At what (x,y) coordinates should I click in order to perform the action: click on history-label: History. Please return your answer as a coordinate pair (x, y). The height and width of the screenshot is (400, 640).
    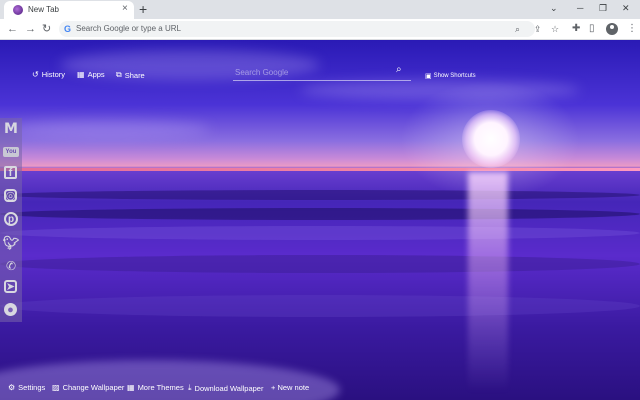
    Looking at the image, I should click on (53, 74).